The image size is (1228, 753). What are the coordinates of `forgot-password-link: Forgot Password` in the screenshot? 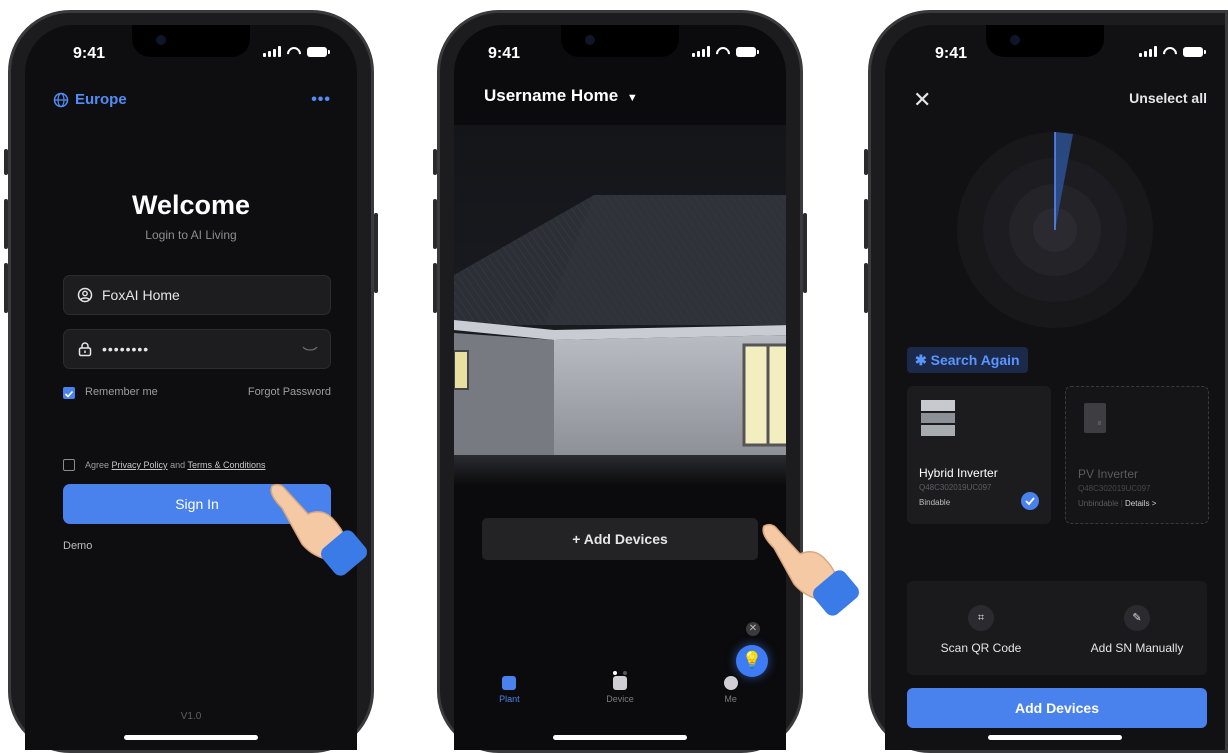 It's located at (289, 392).